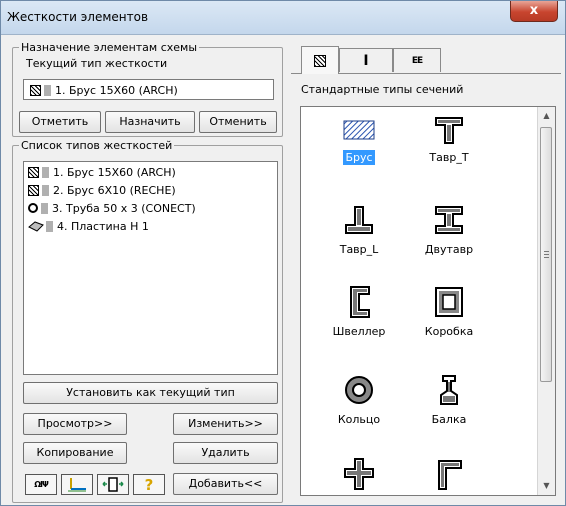 This screenshot has height=506, width=566. I want to click on section-item-cross, so click(359, 474).